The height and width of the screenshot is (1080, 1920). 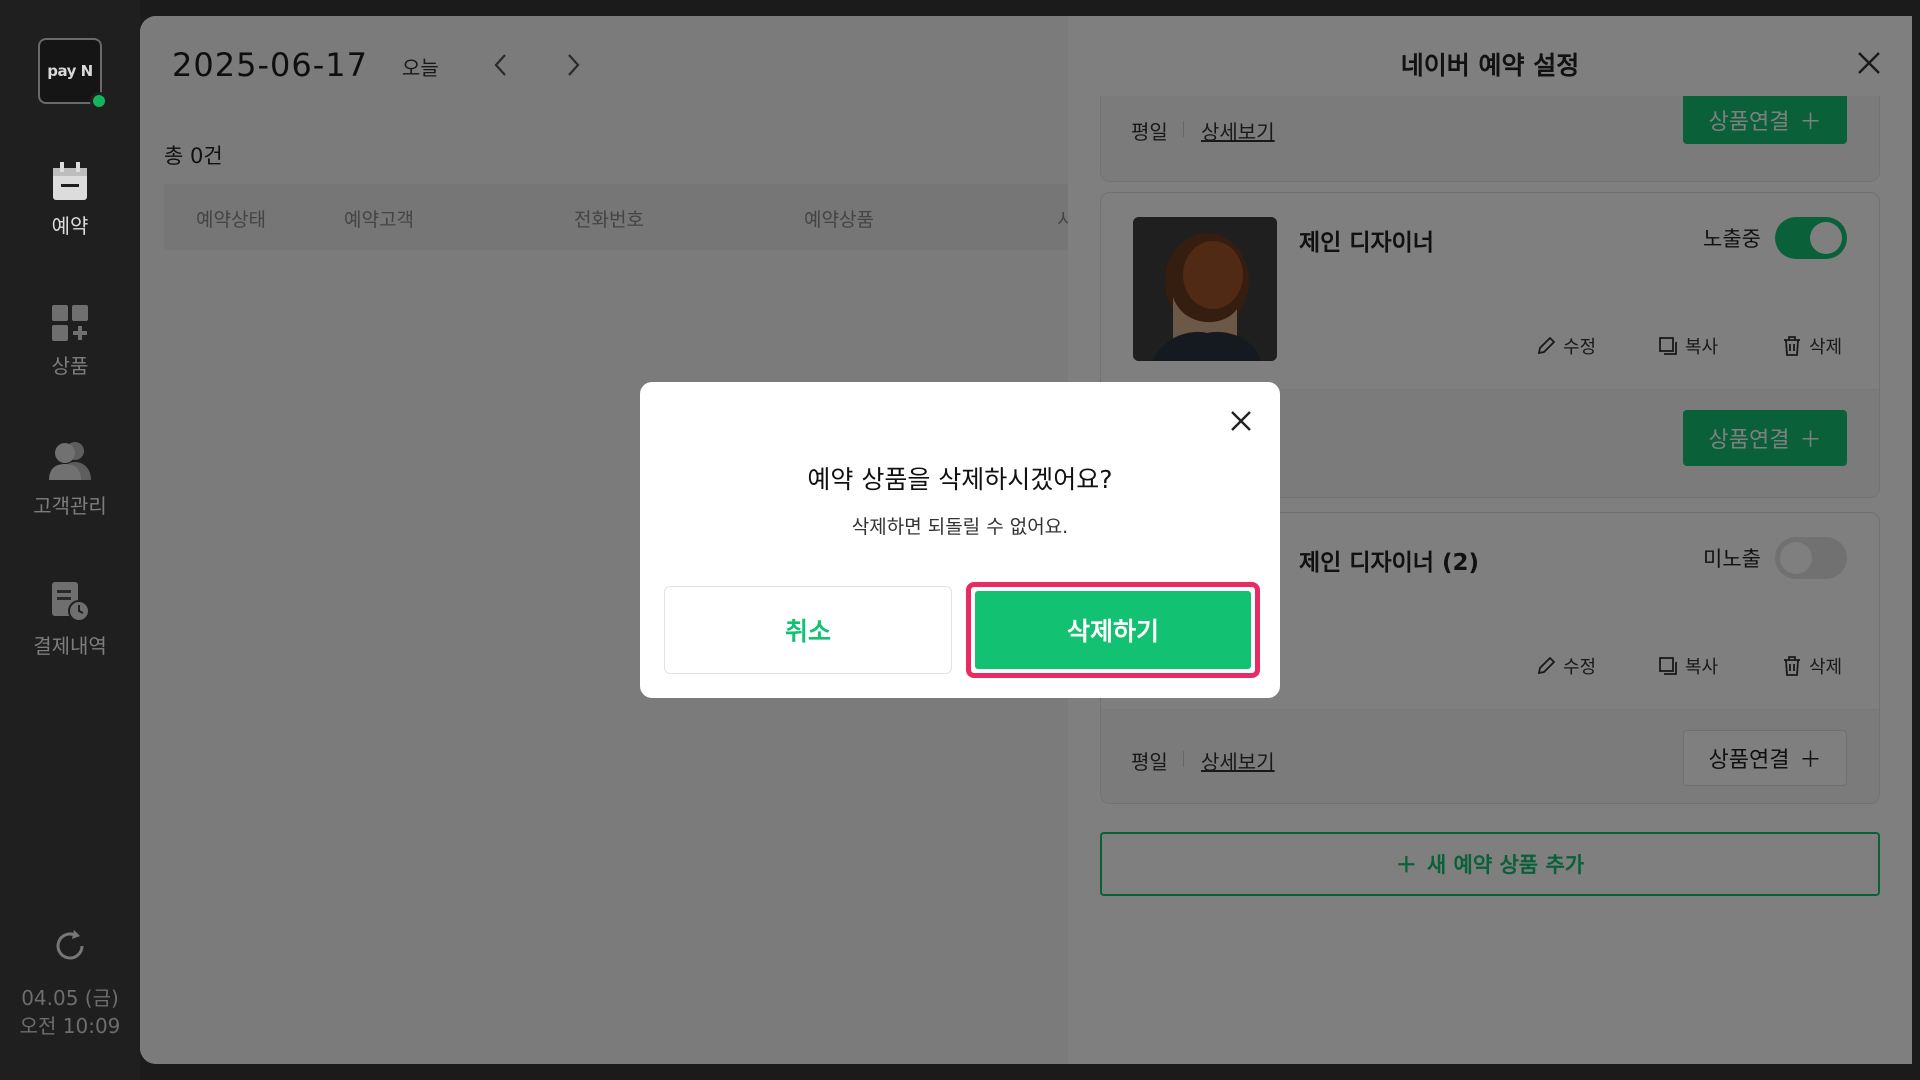 I want to click on dialog-title: 예약 상품을 삭제하시겠어요?, so click(x=960, y=479).